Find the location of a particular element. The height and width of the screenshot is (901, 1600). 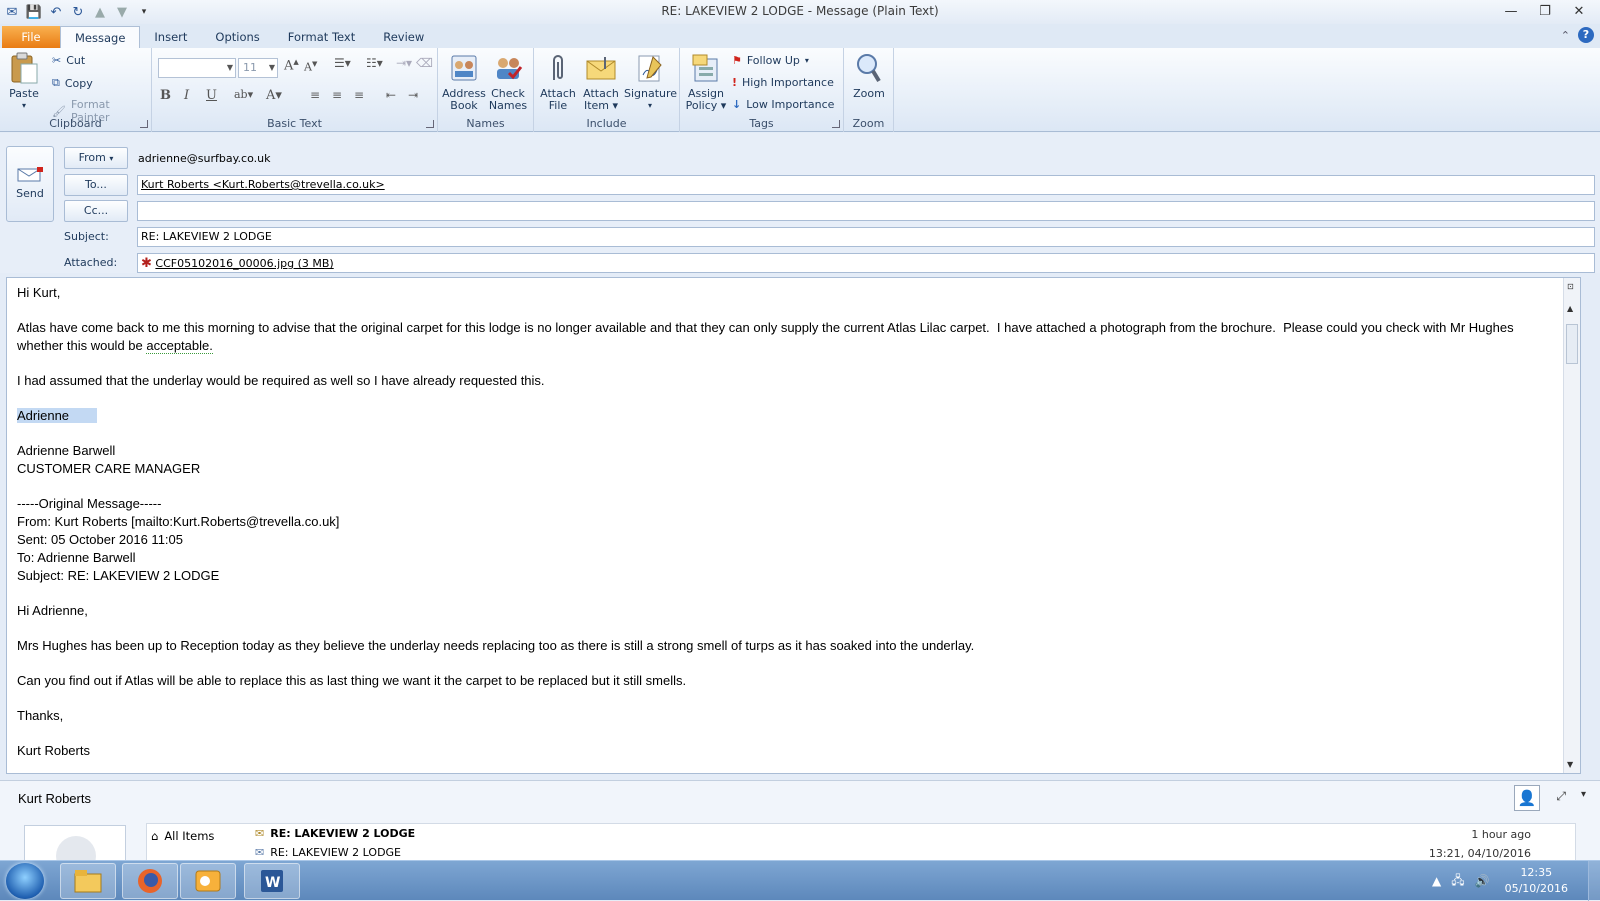

follow-up-button: ⚑ Follow Up ▾ is located at coordinates (770, 60).